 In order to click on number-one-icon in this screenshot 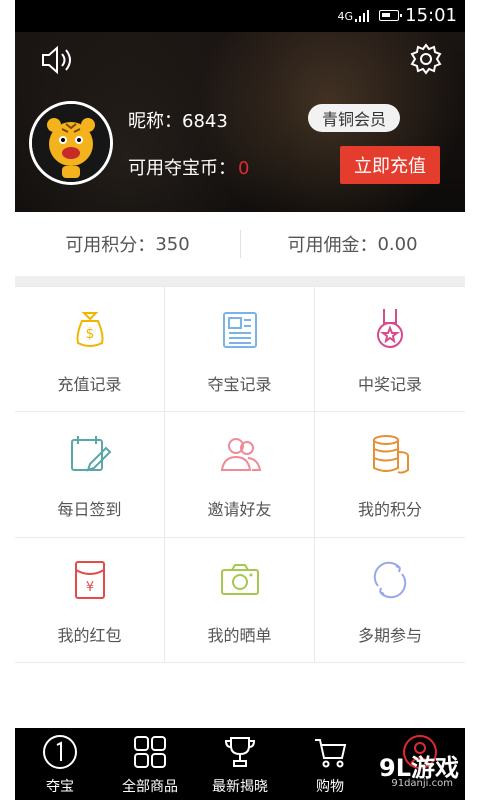, I will do `click(60, 752)`.